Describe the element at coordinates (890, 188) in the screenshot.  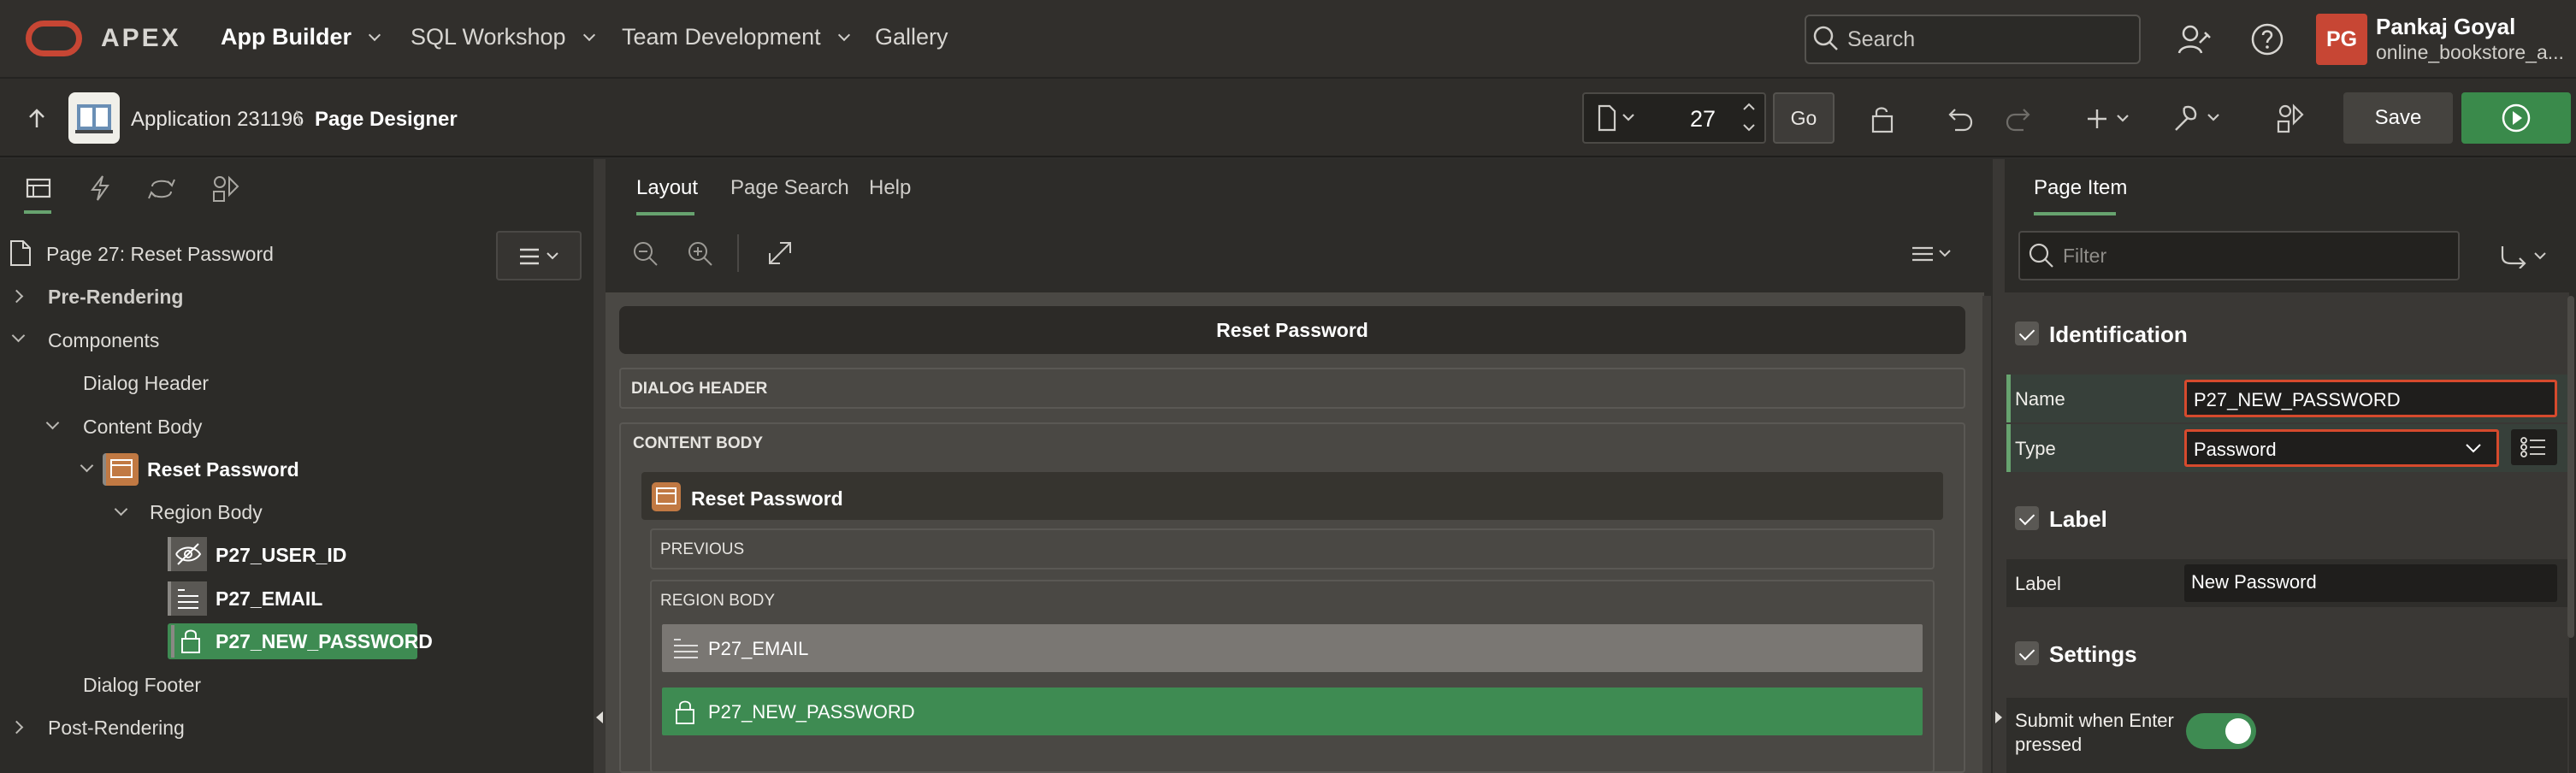
I see `tab-help: Help` at that location.